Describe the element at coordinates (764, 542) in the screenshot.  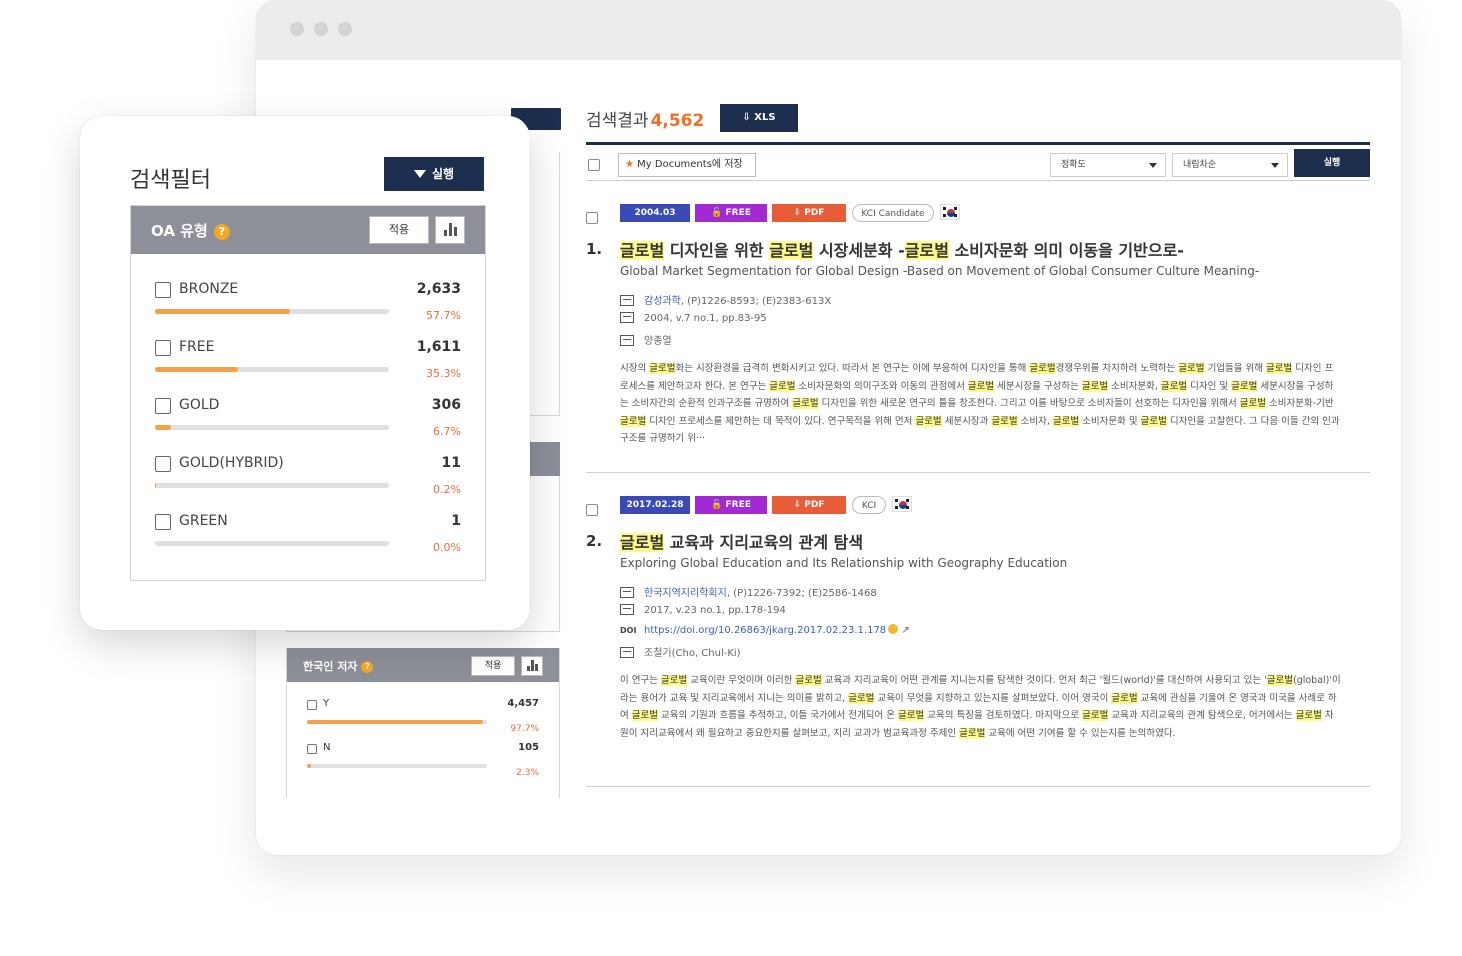
I see `text-segment: 교육과 지리교육의 관계 탐색` at that location.